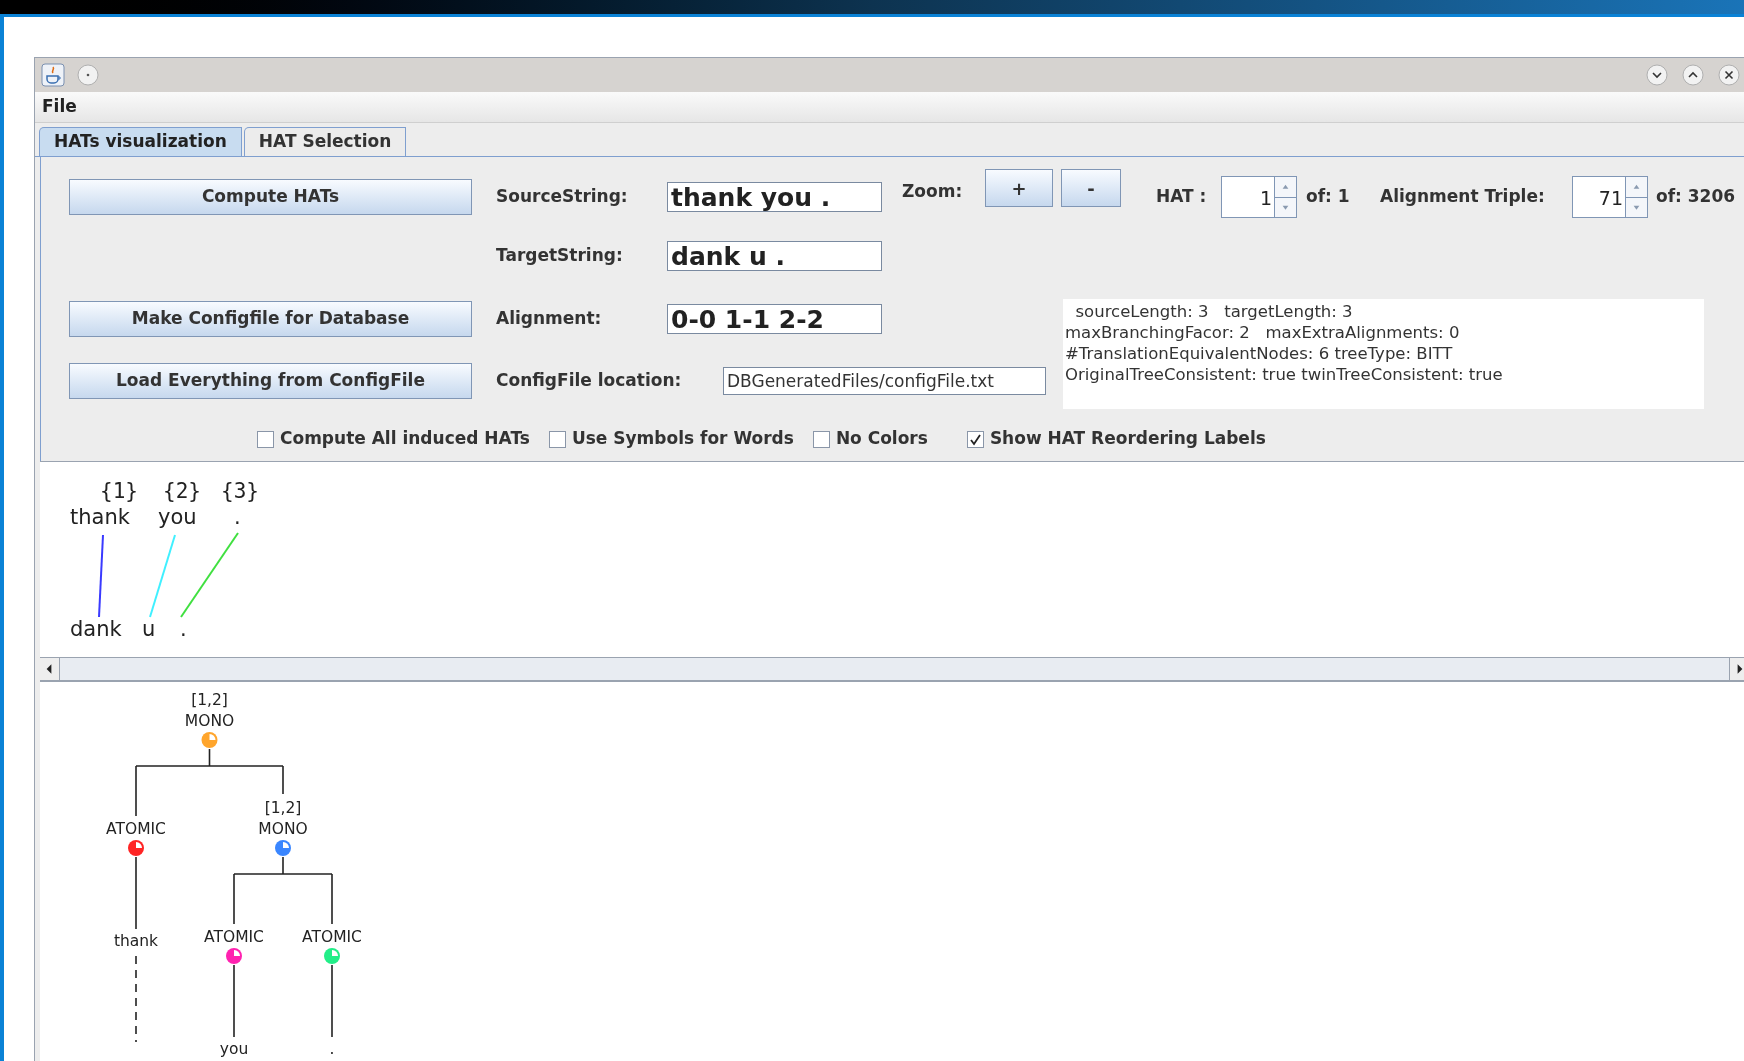 Image resolution: width=1744 pixels, height=1061 pixels. Describe the element at coordinates (1696, 197) in the screenshot. I see `alignment-triple-count: of: 3206` at that location.